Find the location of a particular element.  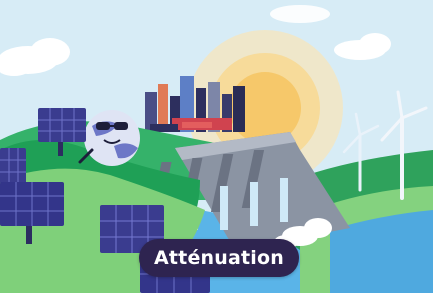

cloud-icon is located at coordinates (300, 14).